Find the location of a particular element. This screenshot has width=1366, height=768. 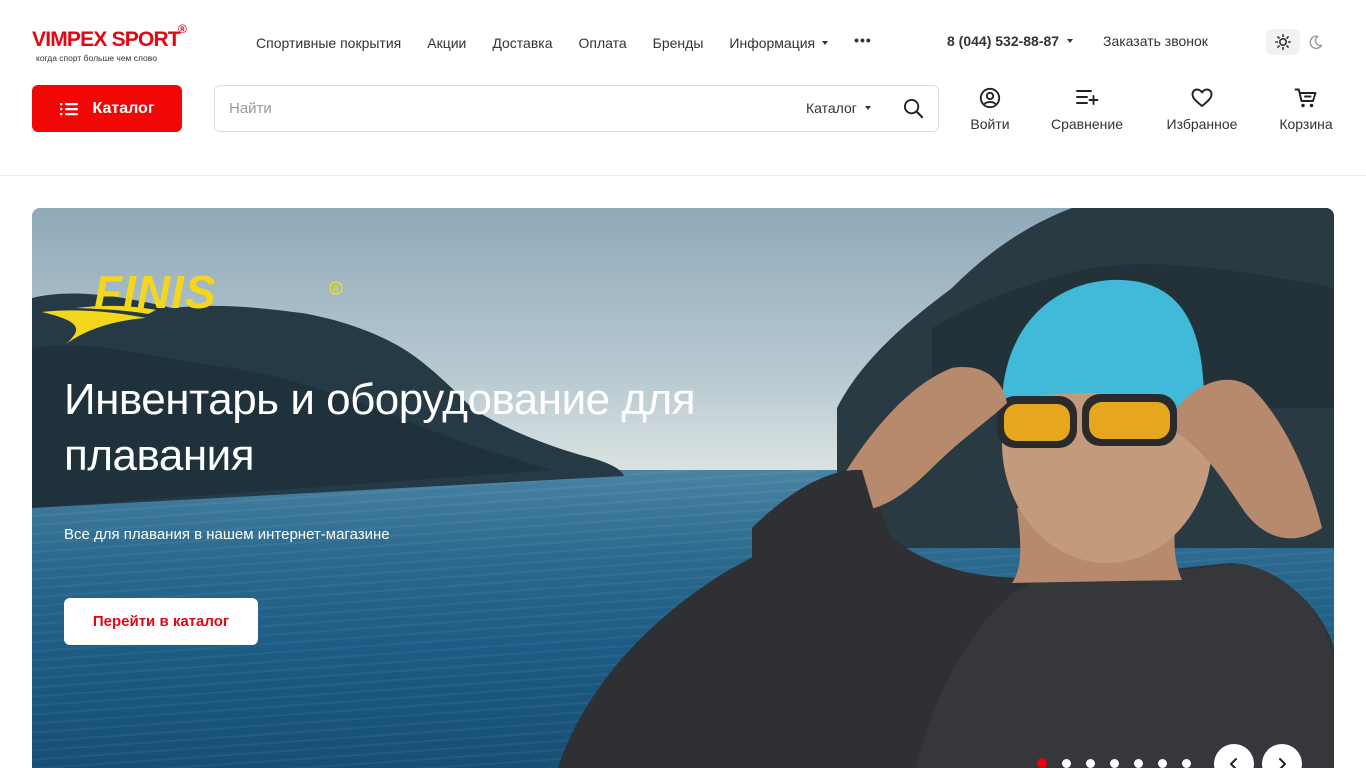

svg-text: FINIS is located at coordinates (155, 293).